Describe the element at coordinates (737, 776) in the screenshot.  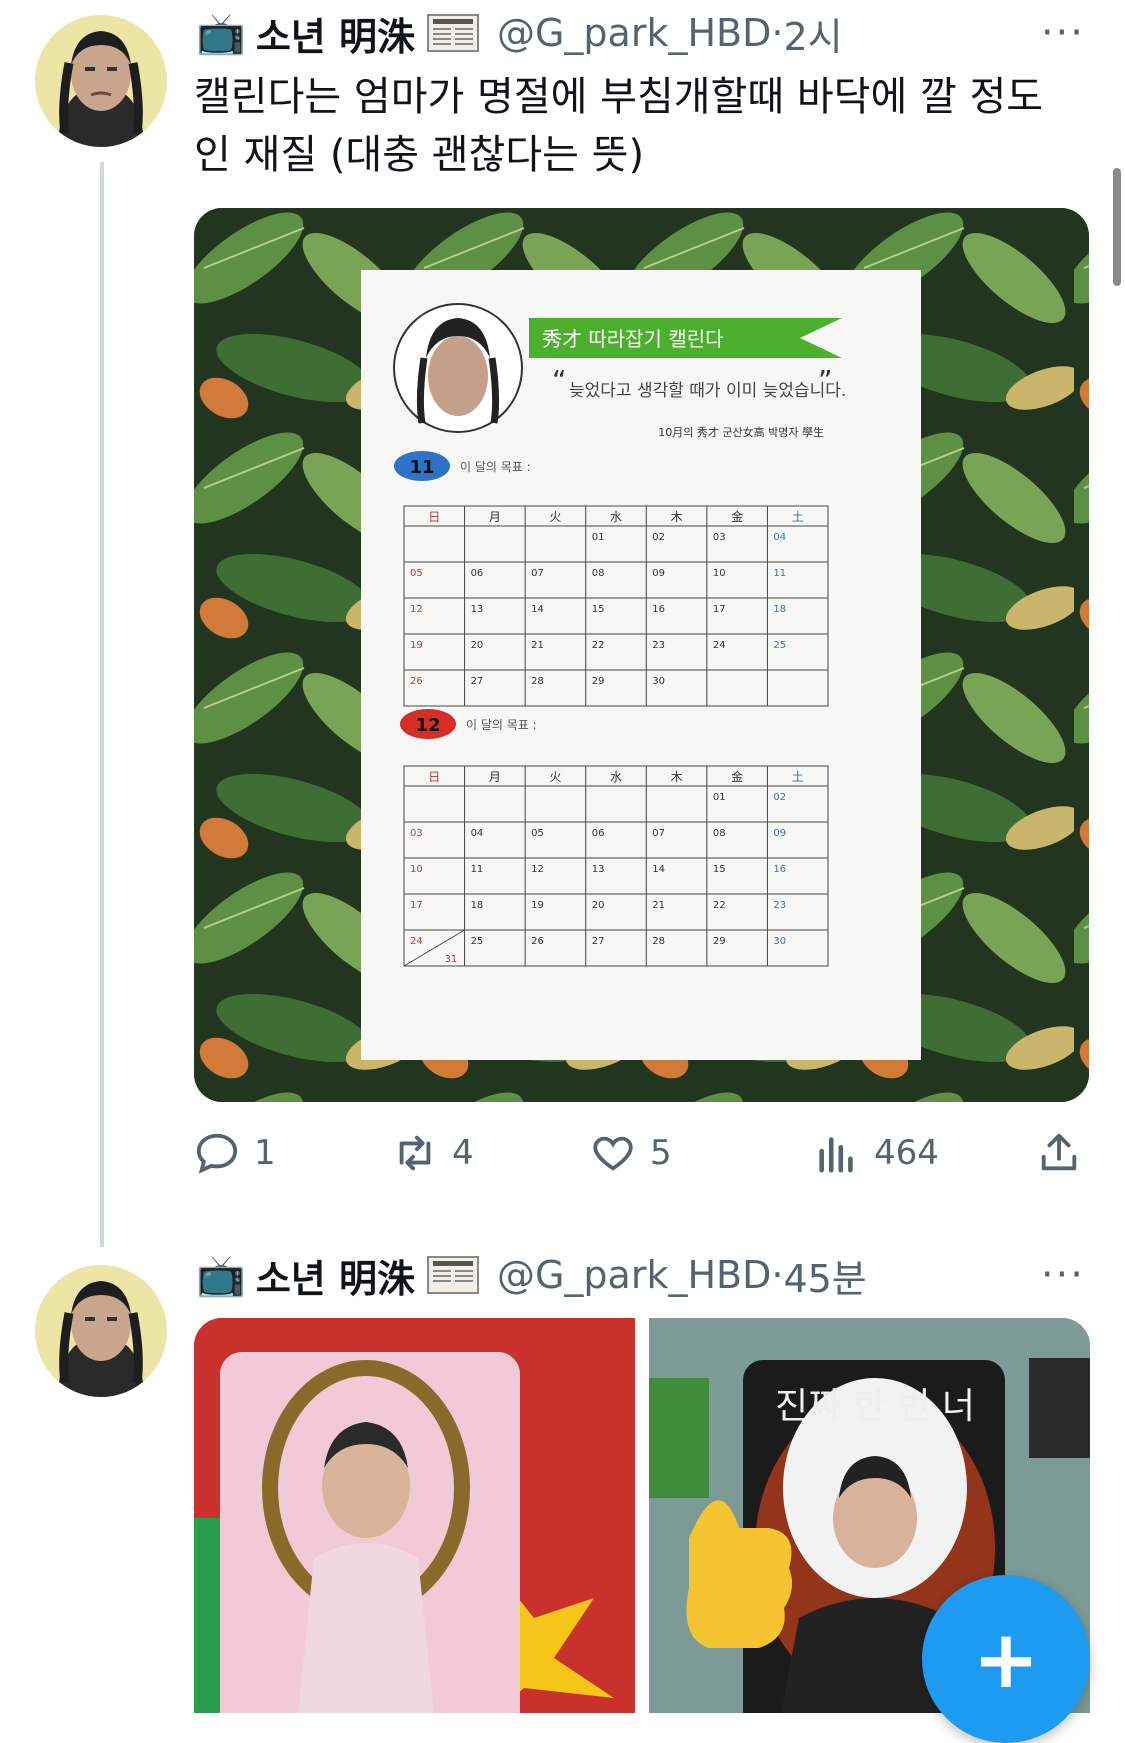
I see `weekday-header: 金` at that location.